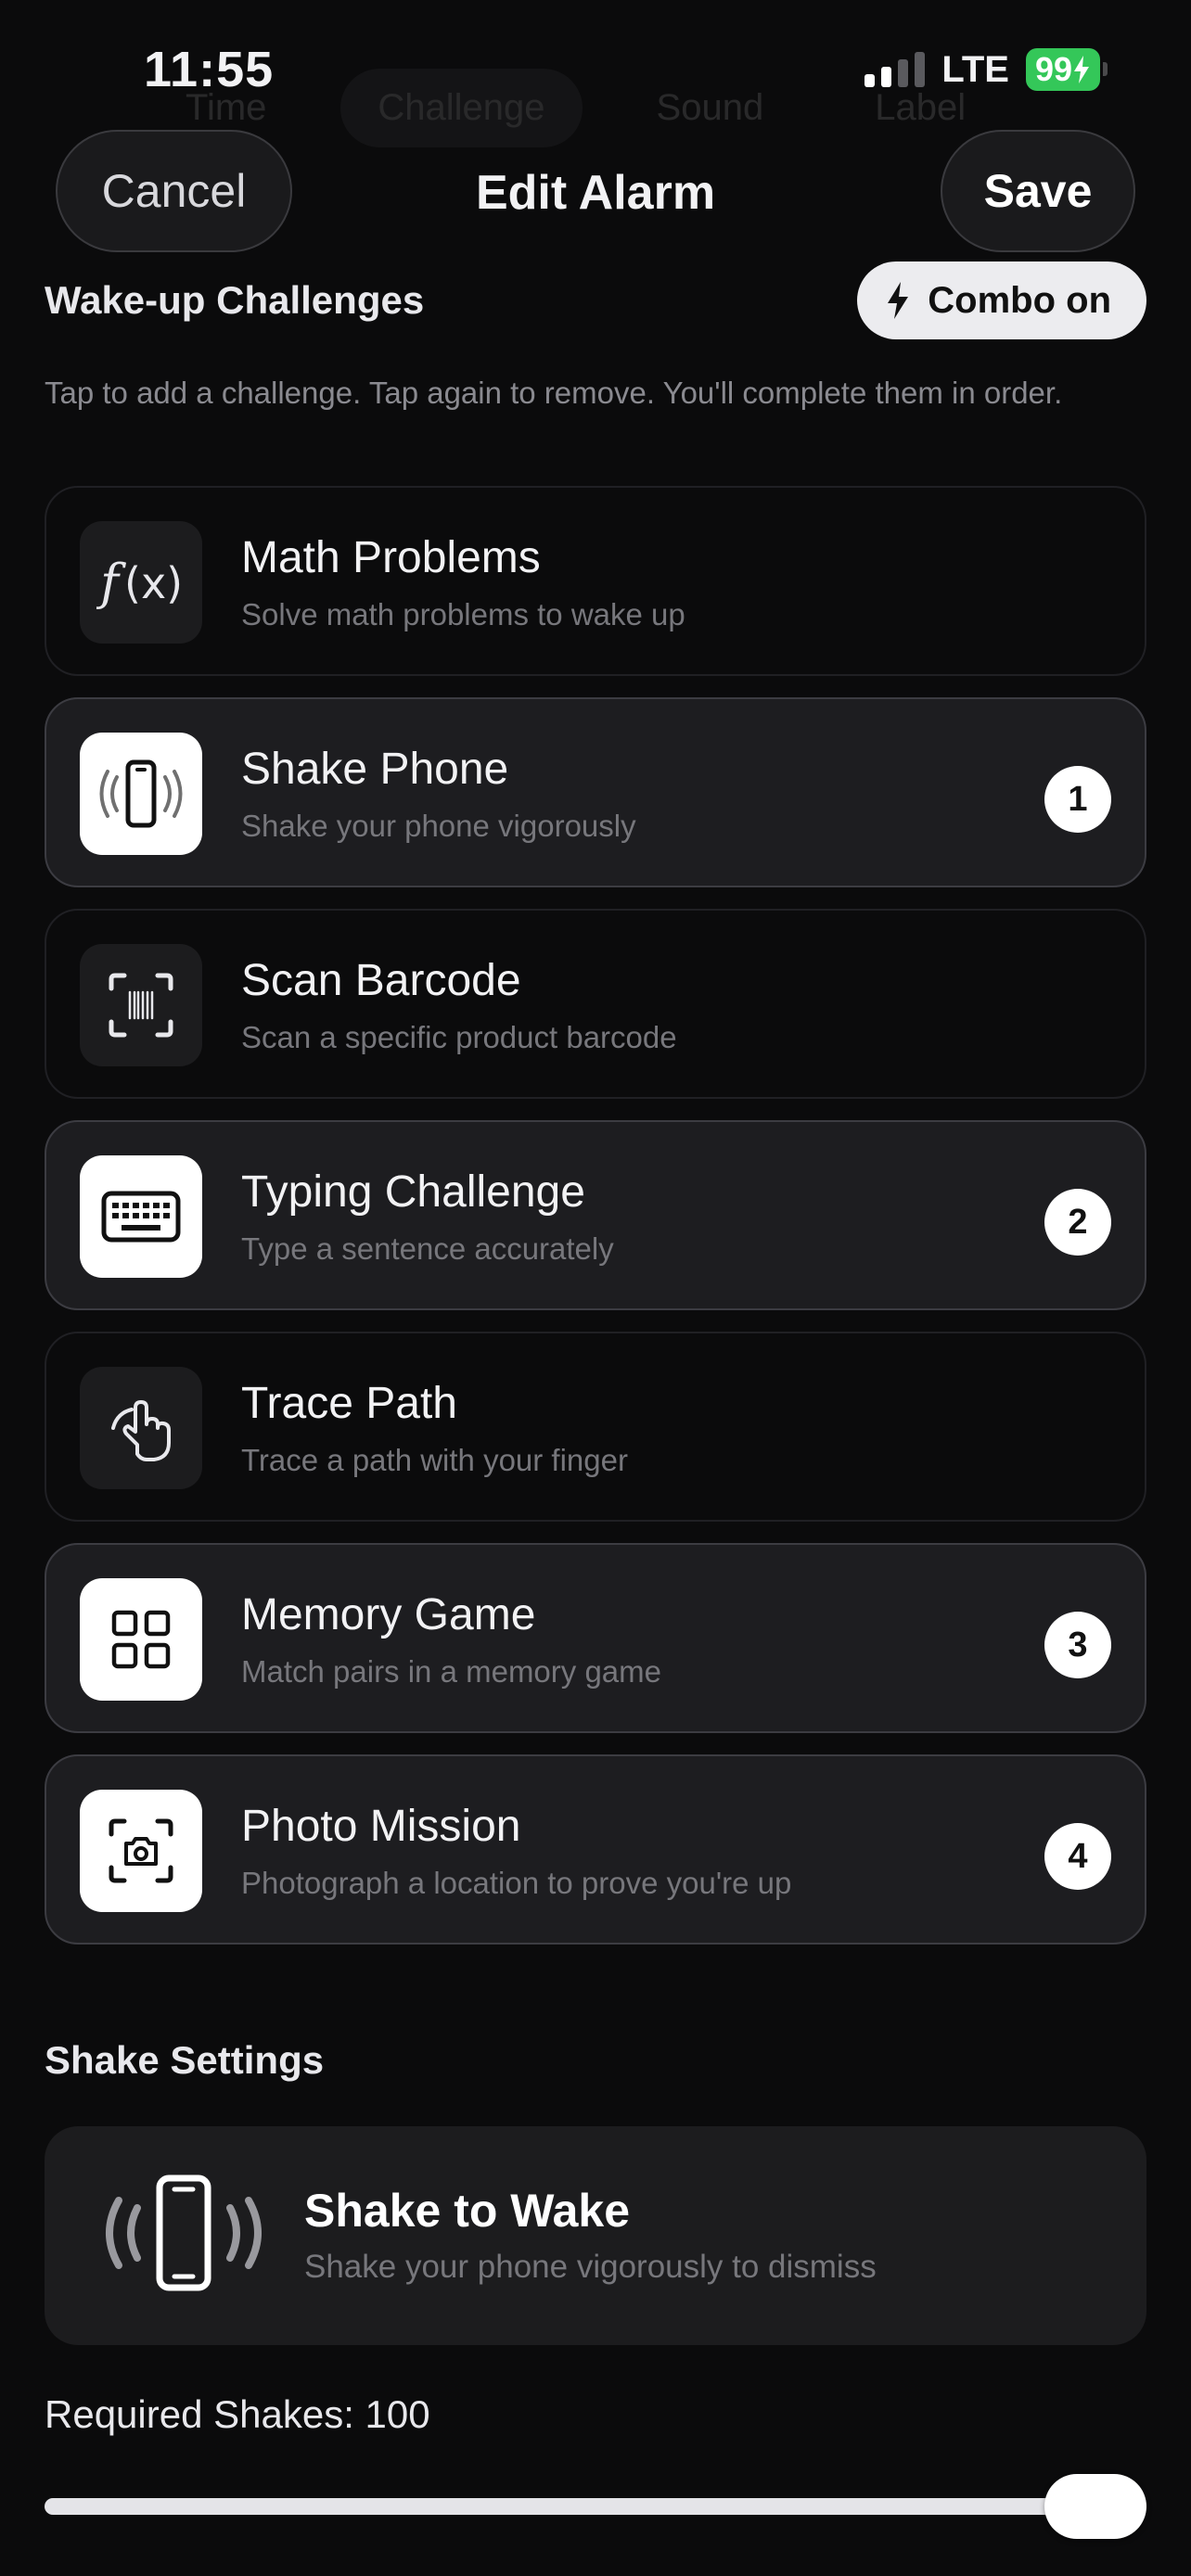 The width and height of the screenshot is (1191, 2576). I want to click on challenge-card-trace-path: Trace Path Trace a path with your finger, so click(595, 1427).